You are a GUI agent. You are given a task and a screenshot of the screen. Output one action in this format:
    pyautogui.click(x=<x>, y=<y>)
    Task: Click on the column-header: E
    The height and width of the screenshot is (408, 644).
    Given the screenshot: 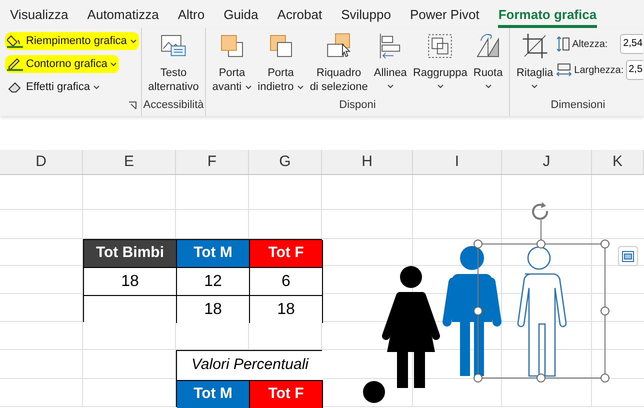 What is the action you would take?
    pyautogui.click(x=129, y=162)
    